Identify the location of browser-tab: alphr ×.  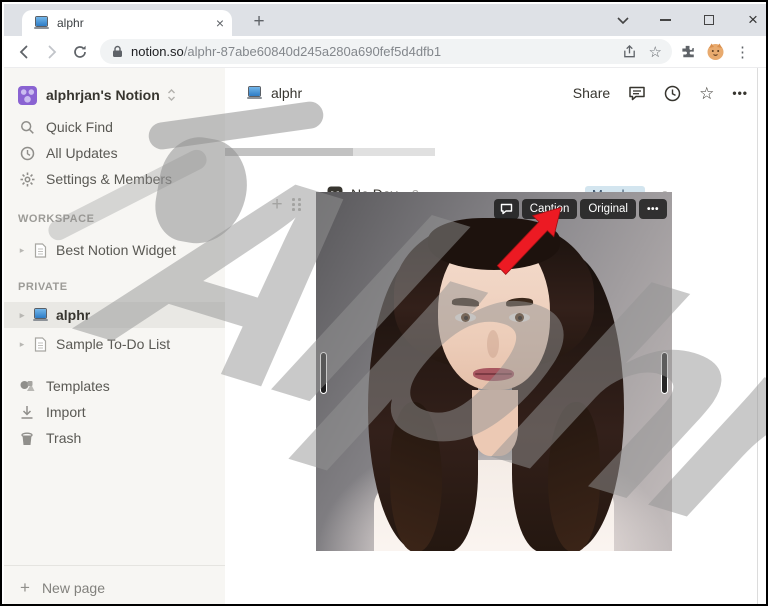
(127, 23).